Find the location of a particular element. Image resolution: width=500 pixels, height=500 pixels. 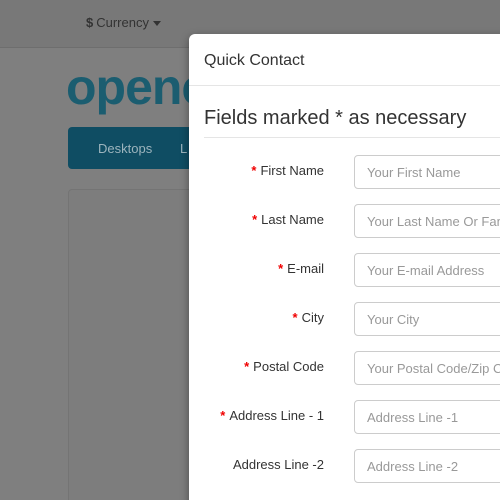

main-menu: Desktops L is located at coordinates (138, 148).